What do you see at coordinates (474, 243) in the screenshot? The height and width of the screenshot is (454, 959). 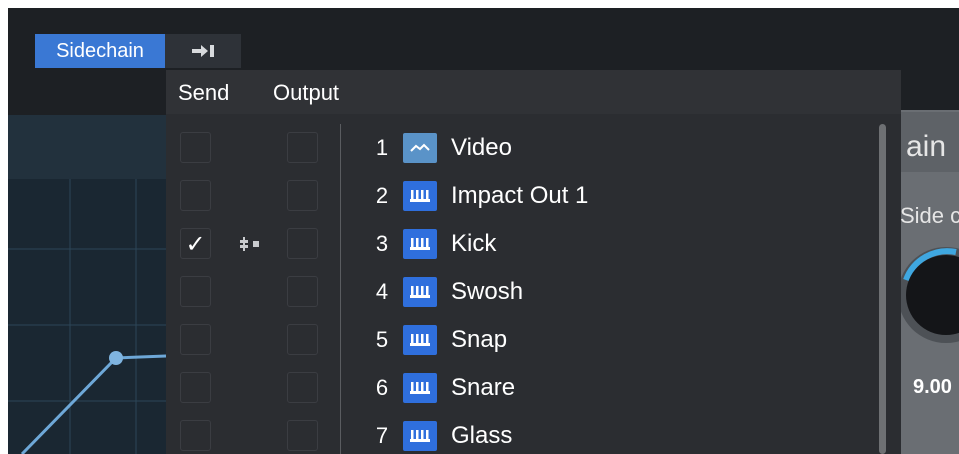 I see `track-name: Kick` at bounding box center [474, 243].